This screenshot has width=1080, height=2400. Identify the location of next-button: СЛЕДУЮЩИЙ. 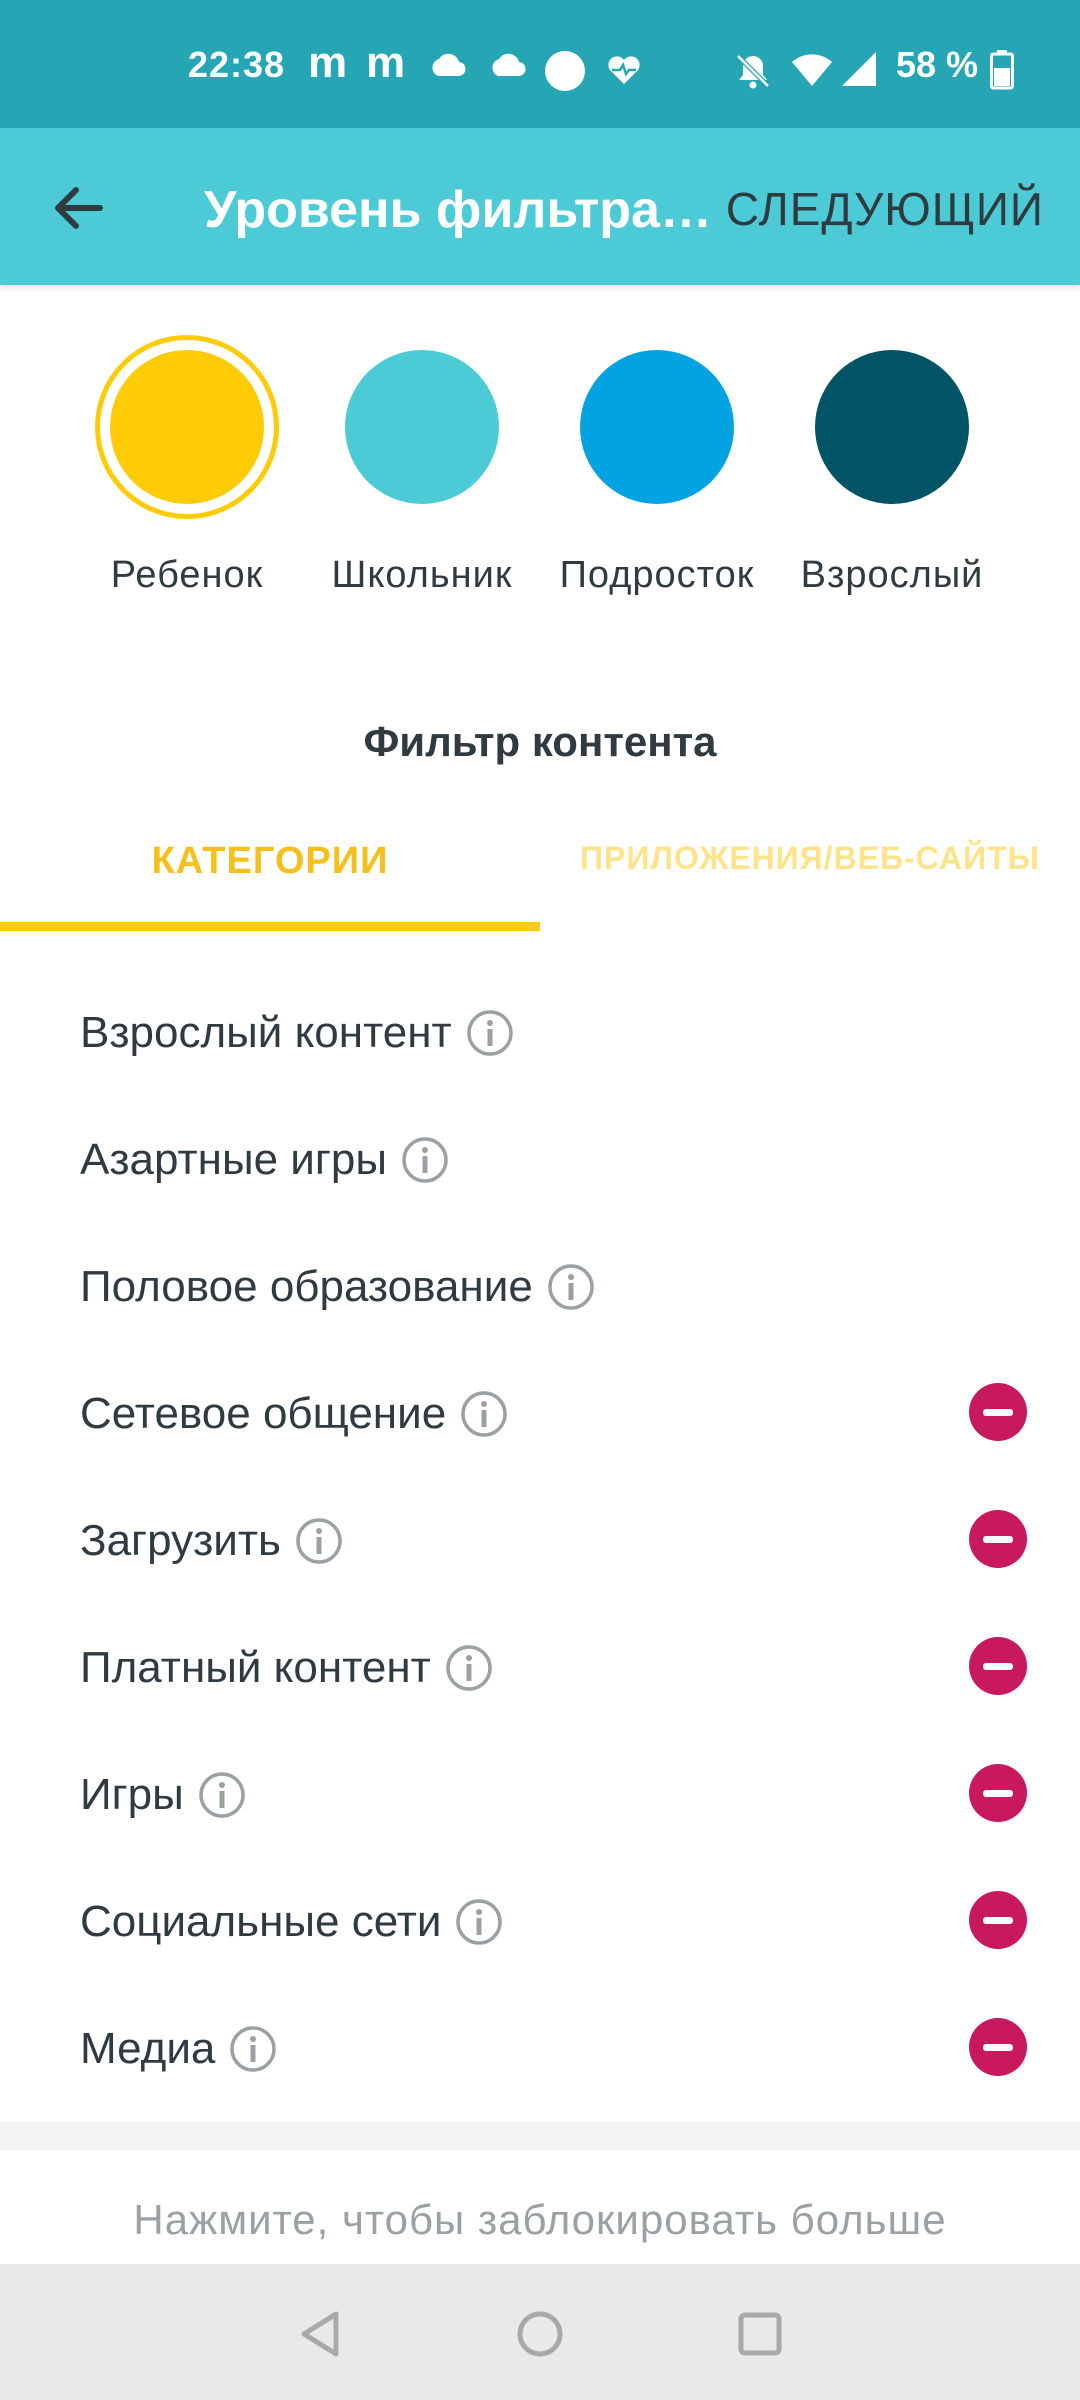
(885, 209).